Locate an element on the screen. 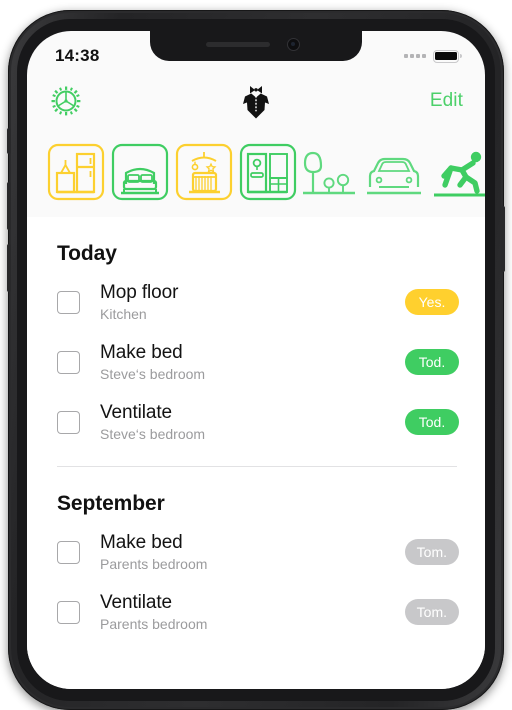 Image resolution: width=512 pixels, height=710 pixels. app-logo-container is located at coordinates (256, 101).